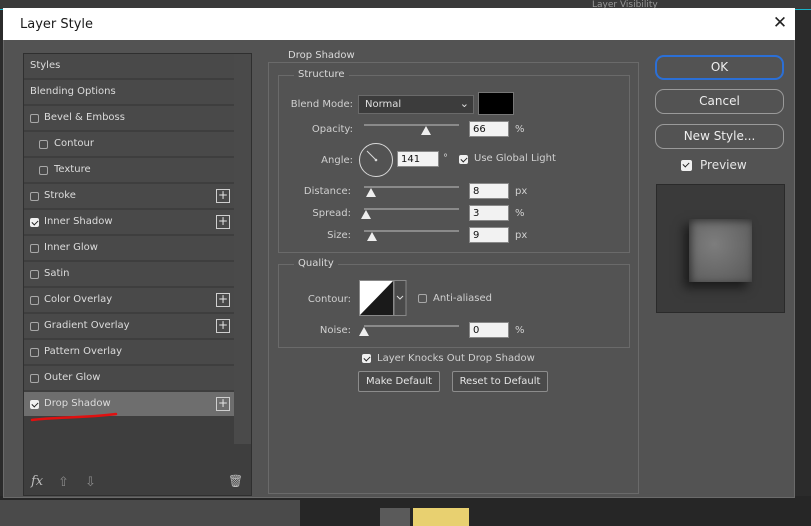  Describe the element at coordinates (129, 66) in the screenshot. I see `styles-header-row: Styles` at that location.